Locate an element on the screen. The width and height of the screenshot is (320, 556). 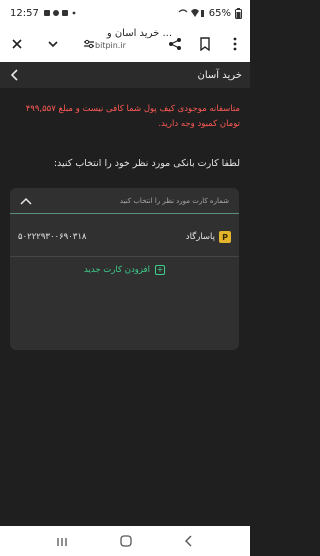
page-title-header: خرید آسان is located at coordinates (219, 75).